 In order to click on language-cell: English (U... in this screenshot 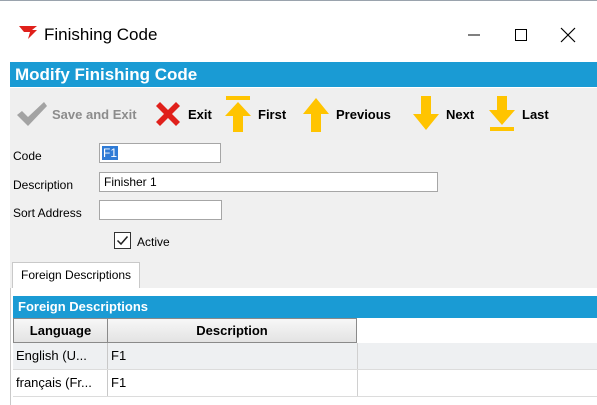, I will do `click(60, 356)`.